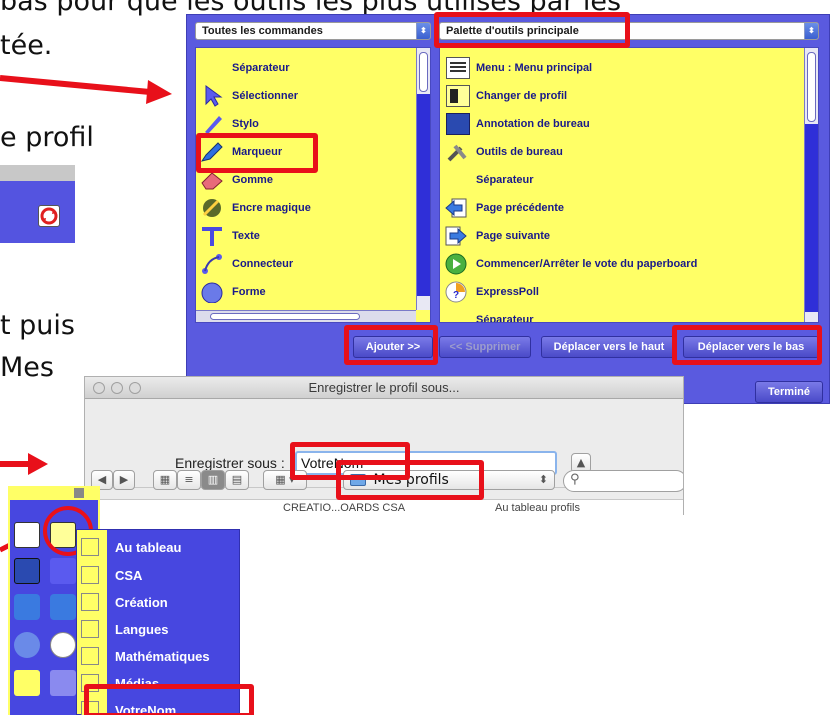  I want to click on all-commands-dropdown: Toutes les commandes ⬍, so click(313, 31).